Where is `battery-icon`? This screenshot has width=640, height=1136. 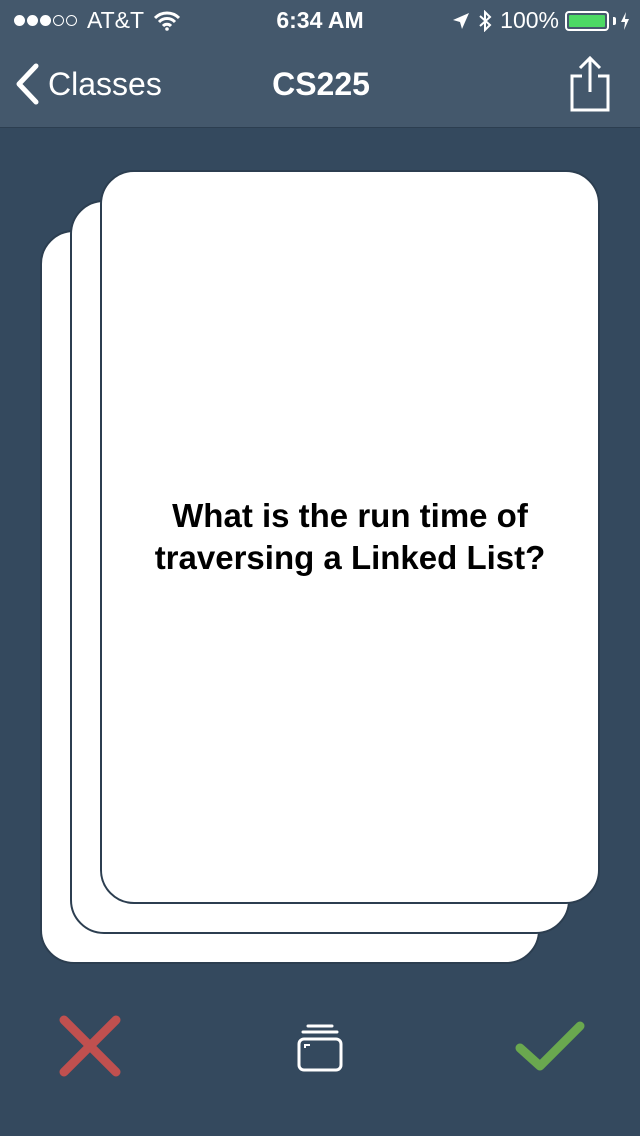 battery-icon is located at coordinates (587, 20).